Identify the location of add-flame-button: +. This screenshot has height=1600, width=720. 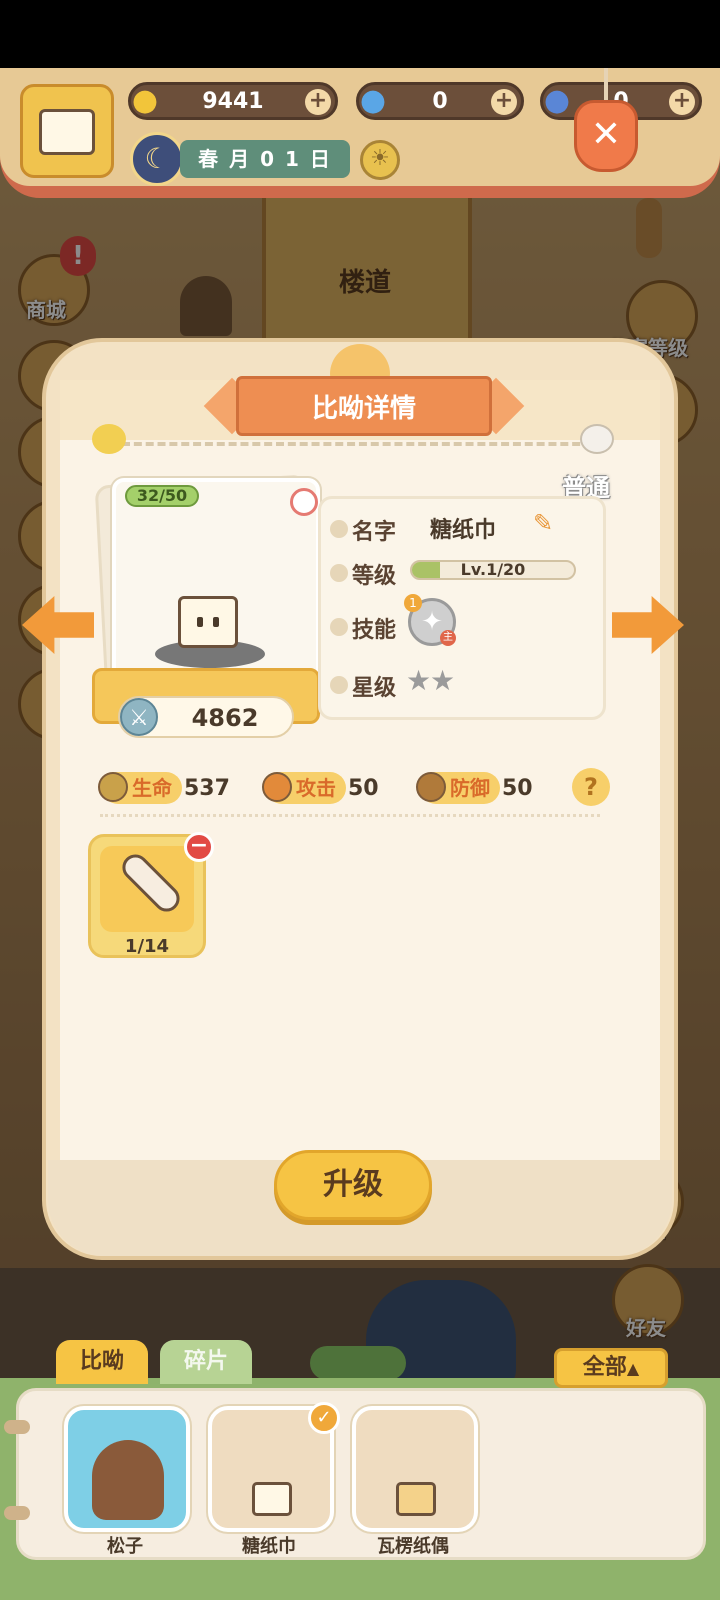
(504, 102).